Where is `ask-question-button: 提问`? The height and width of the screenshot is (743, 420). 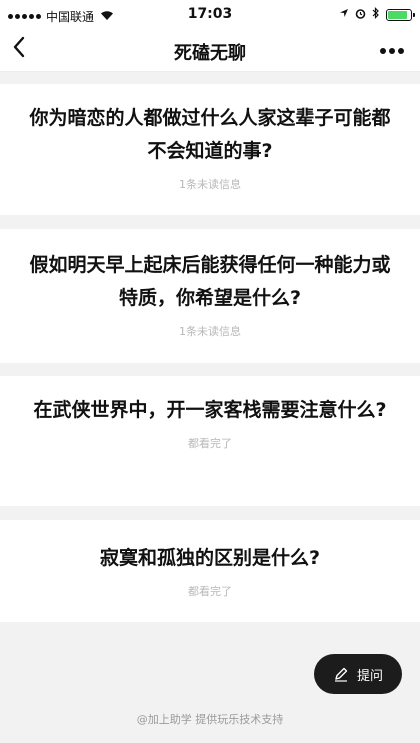 ask-question-button: 提问 is located at coordinates (358, 674).